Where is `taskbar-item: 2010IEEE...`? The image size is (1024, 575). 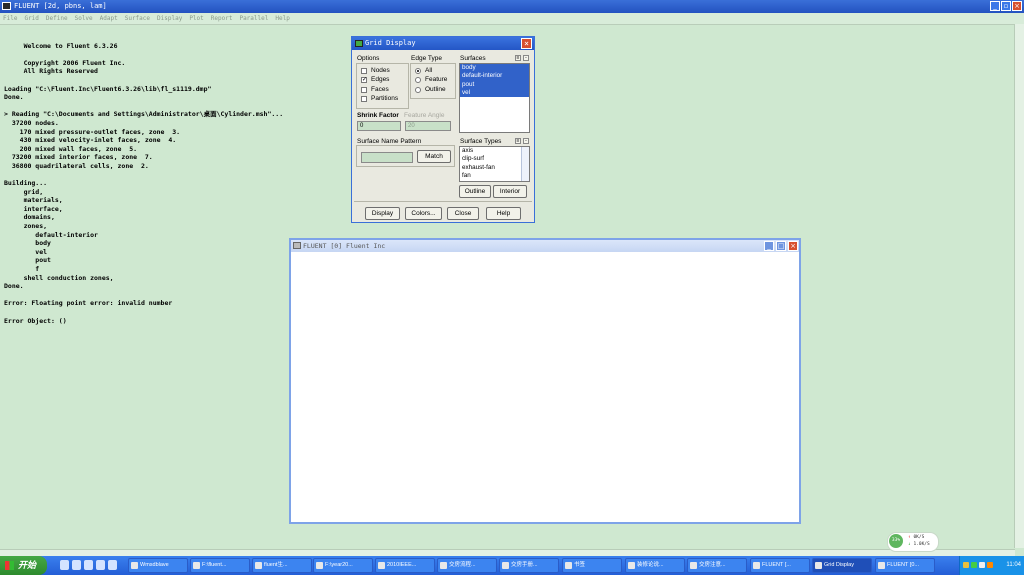
taskbar-item: 2010IEEE... is located at coordinates (405, 565).